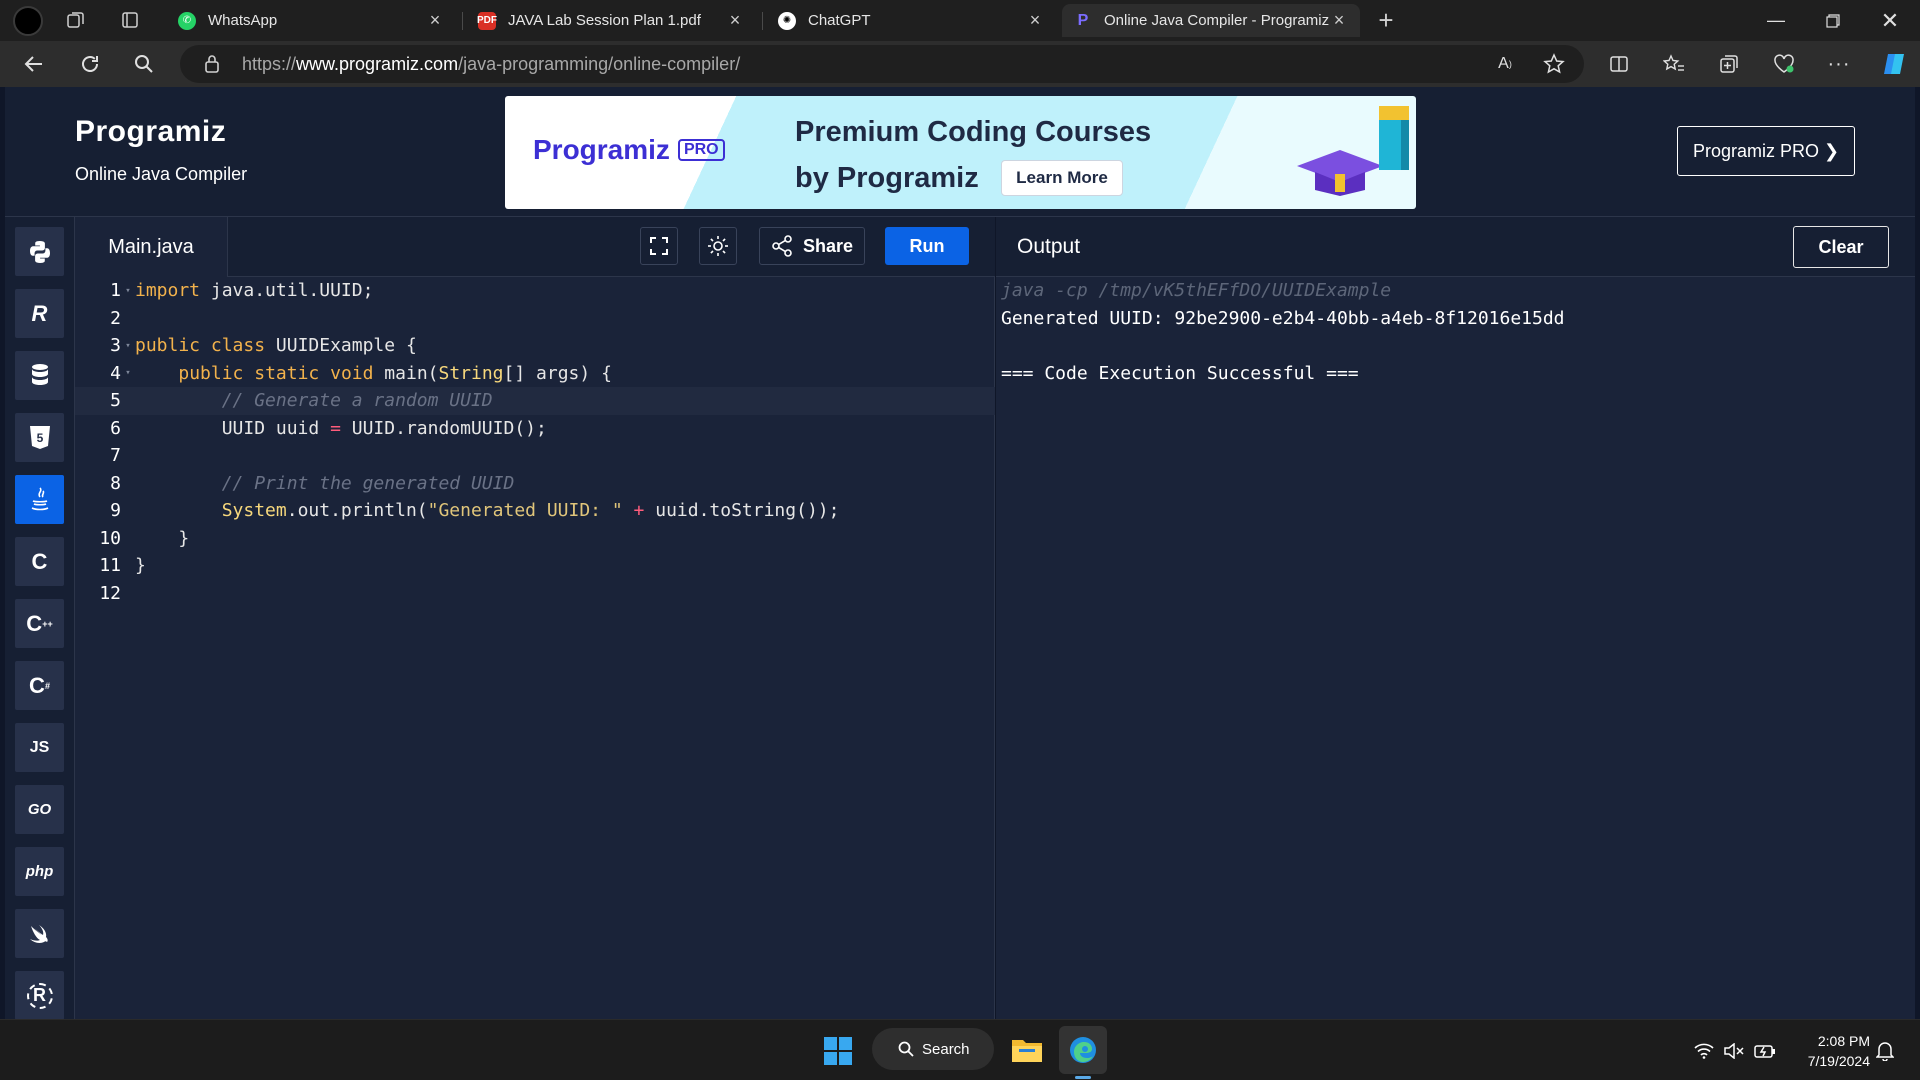 Image resolution: width=1920 pixels, height=1080 pixels. I want to click on database-icon, so click(39, 374).